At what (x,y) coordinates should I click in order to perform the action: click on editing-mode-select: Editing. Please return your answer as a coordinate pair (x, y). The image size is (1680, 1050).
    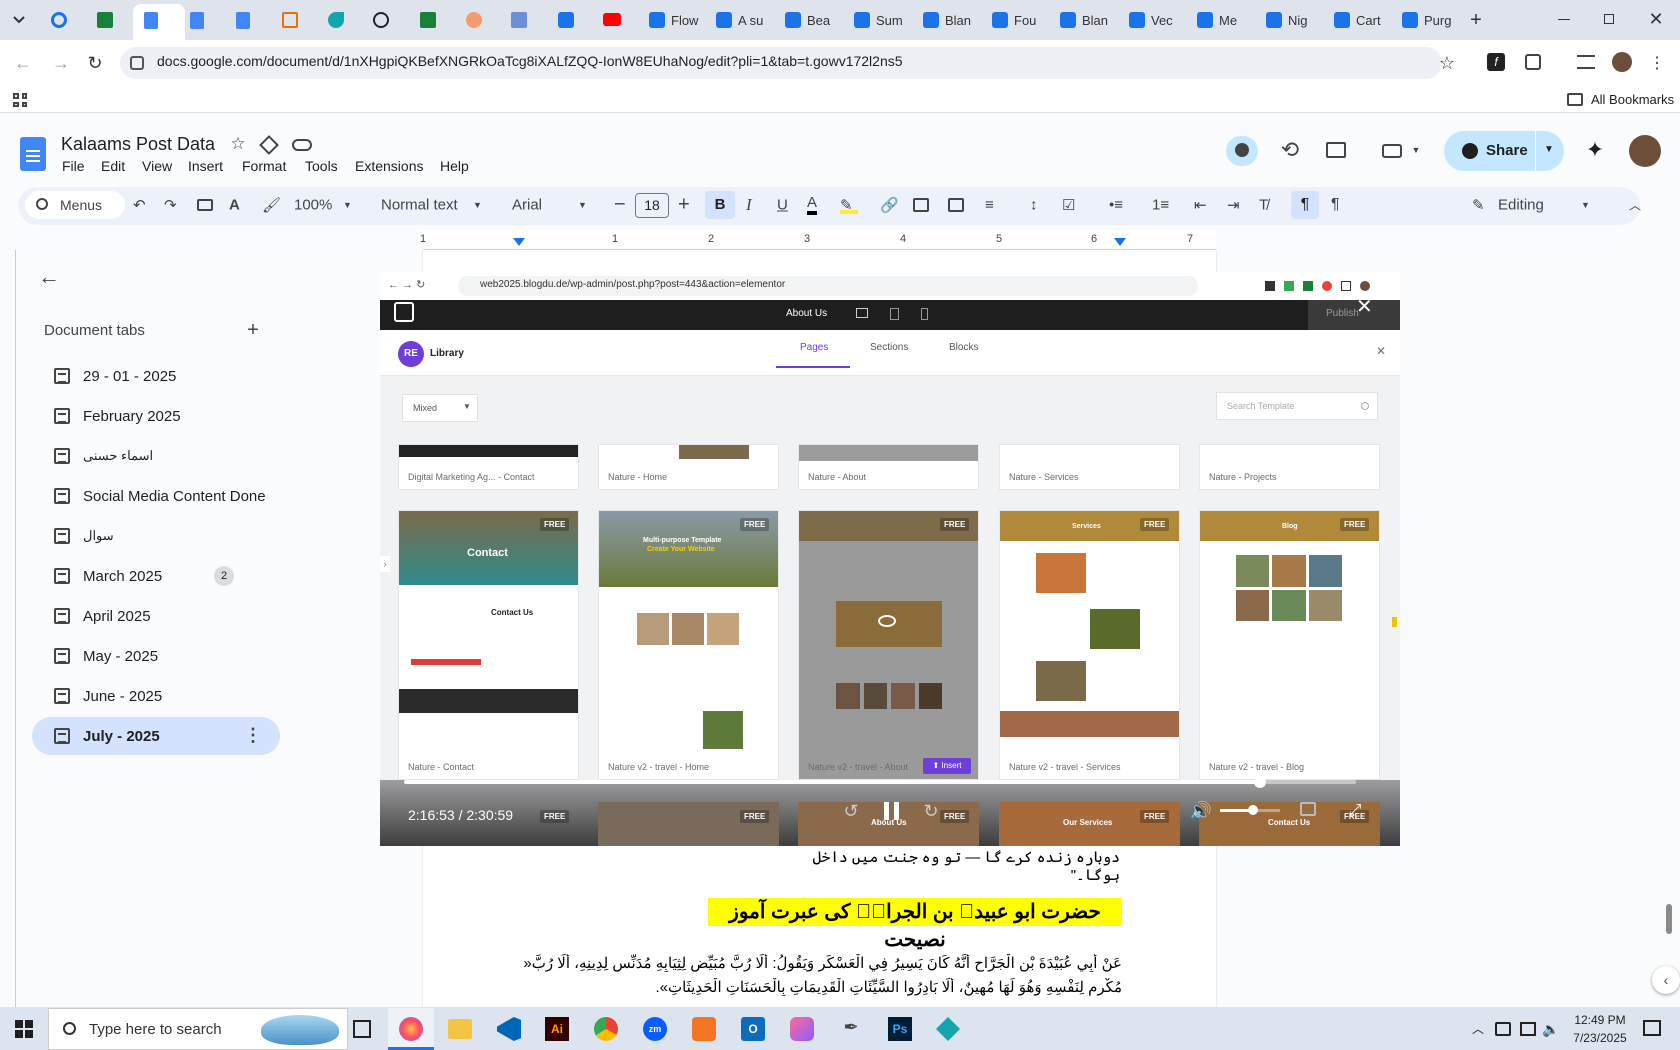
    Looking at the image, I should click on (1521, 205).